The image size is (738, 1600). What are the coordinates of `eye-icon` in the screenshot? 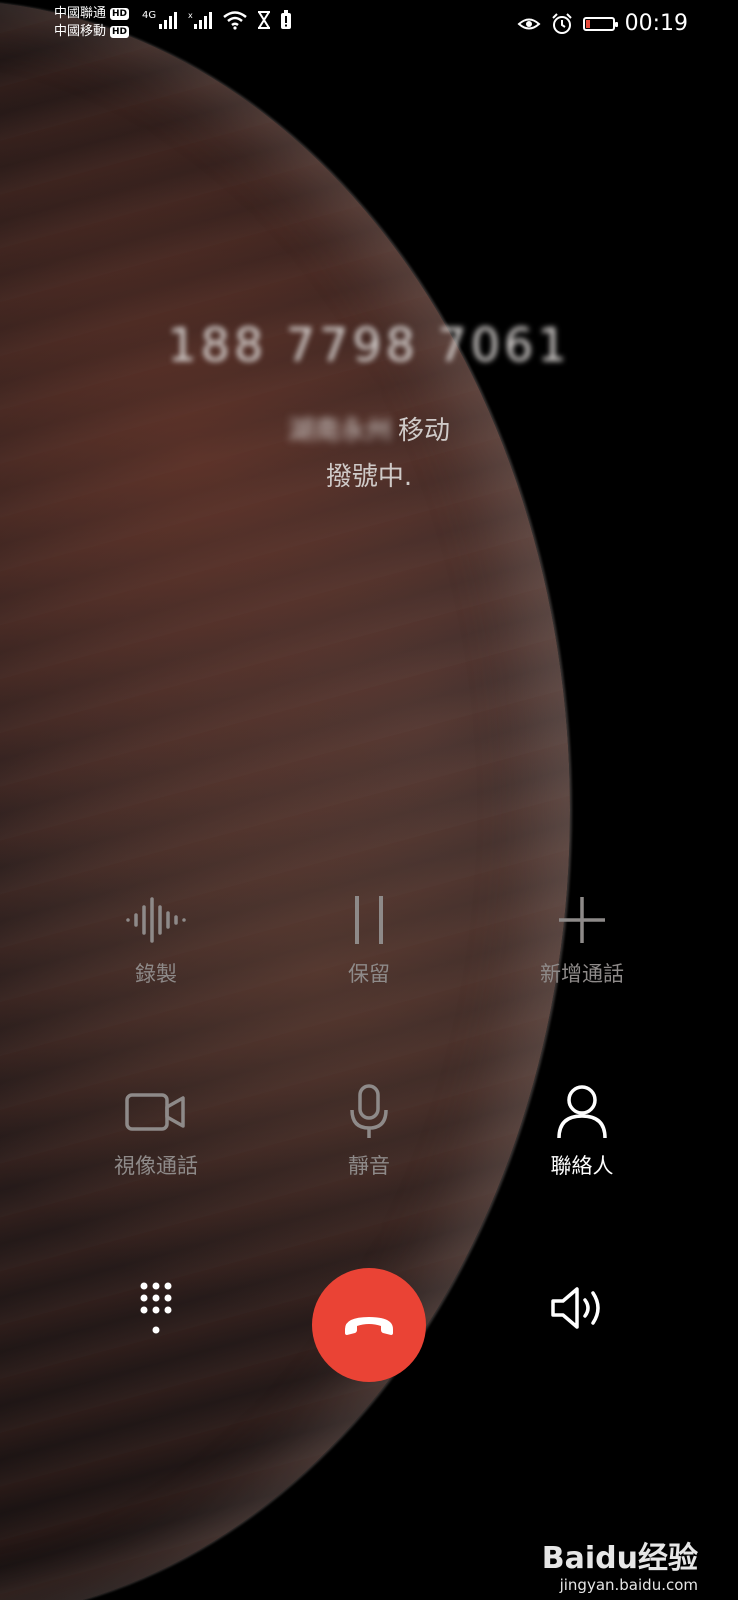 It's located at (529, 24).